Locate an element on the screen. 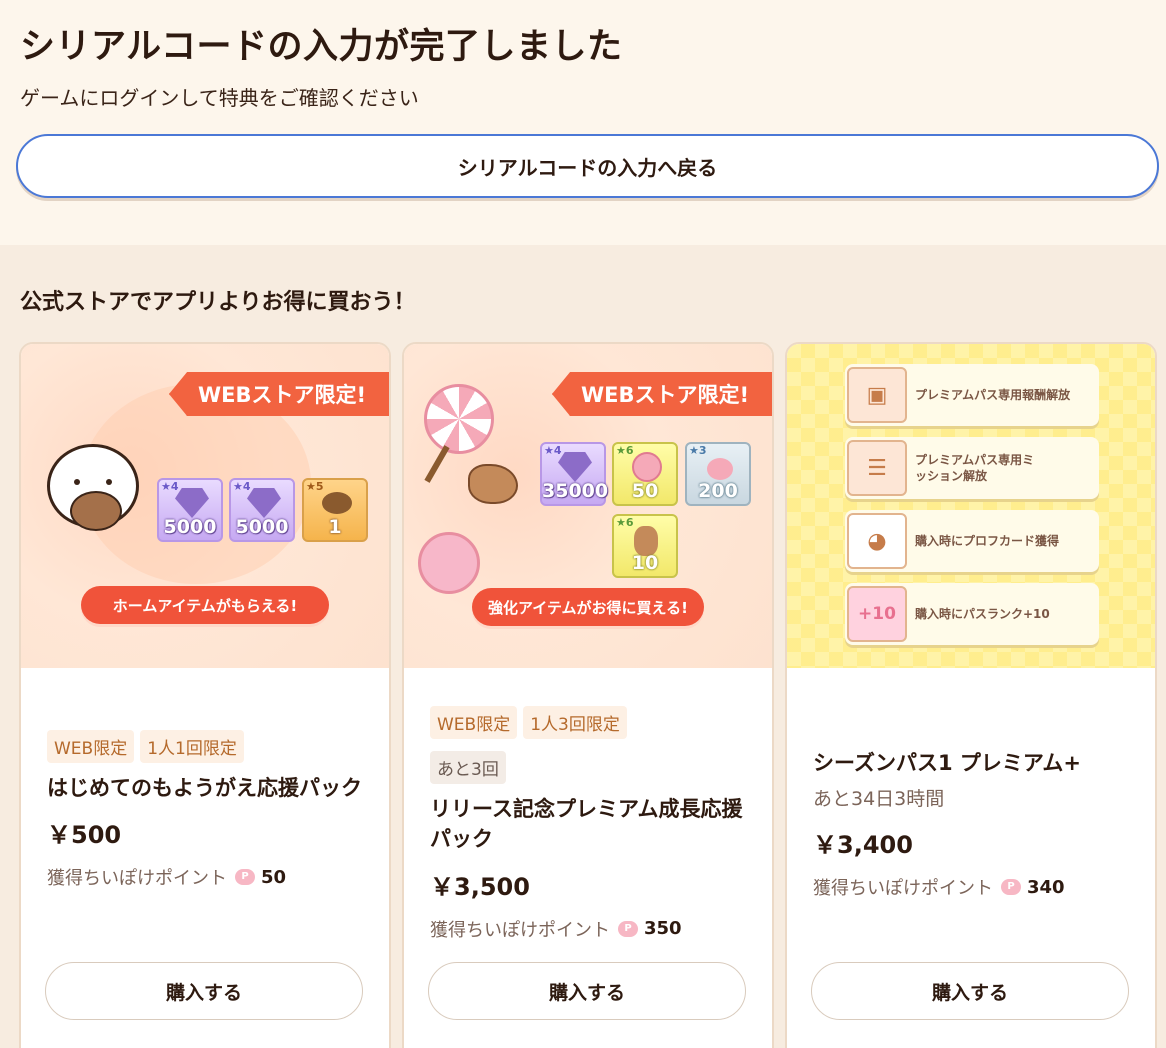 The width and height of the screenshot is (1166, 1048). purchase-limit-tag: 1人1回限定 is located at coordinates (192, 746).